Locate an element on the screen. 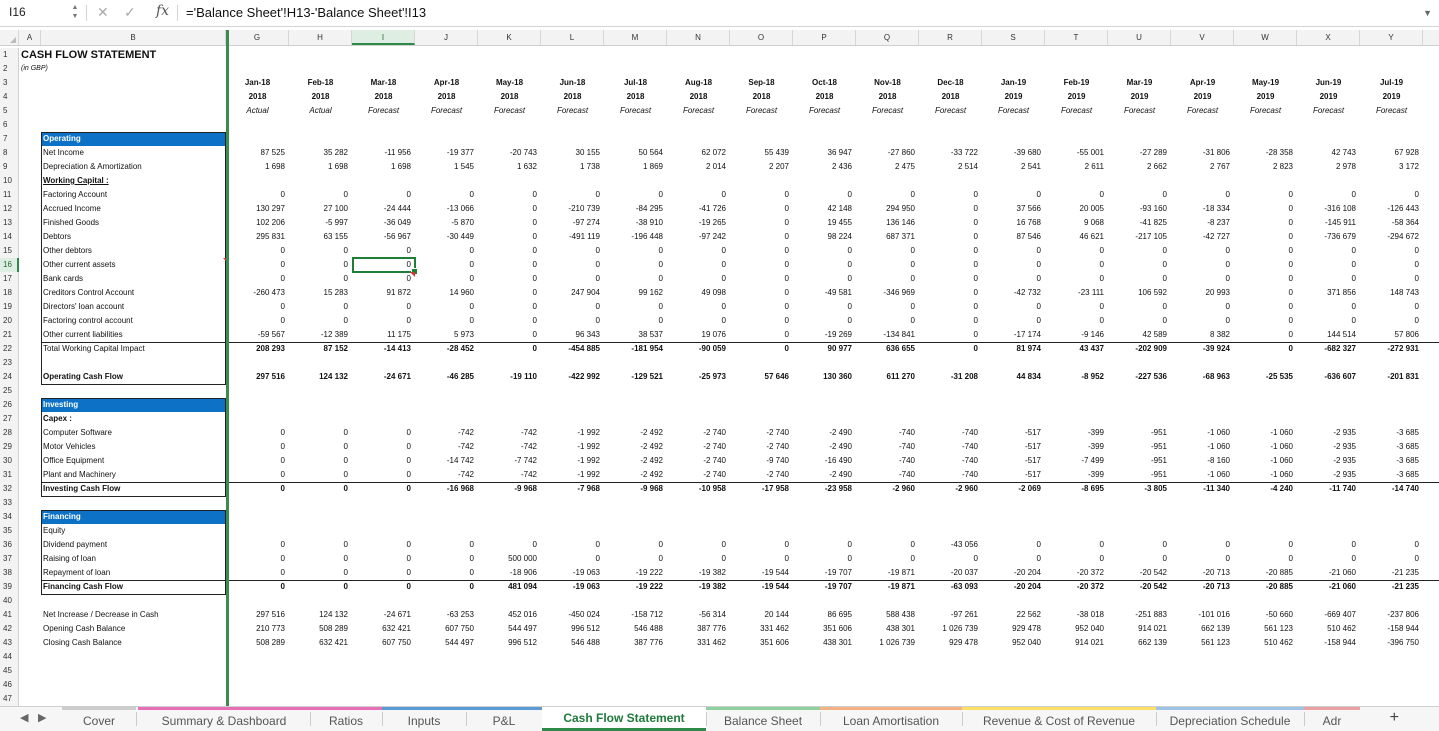 This screenshot has width=1439, height=731. cell-o28: -2 740 is located at coordinates (761, 433).